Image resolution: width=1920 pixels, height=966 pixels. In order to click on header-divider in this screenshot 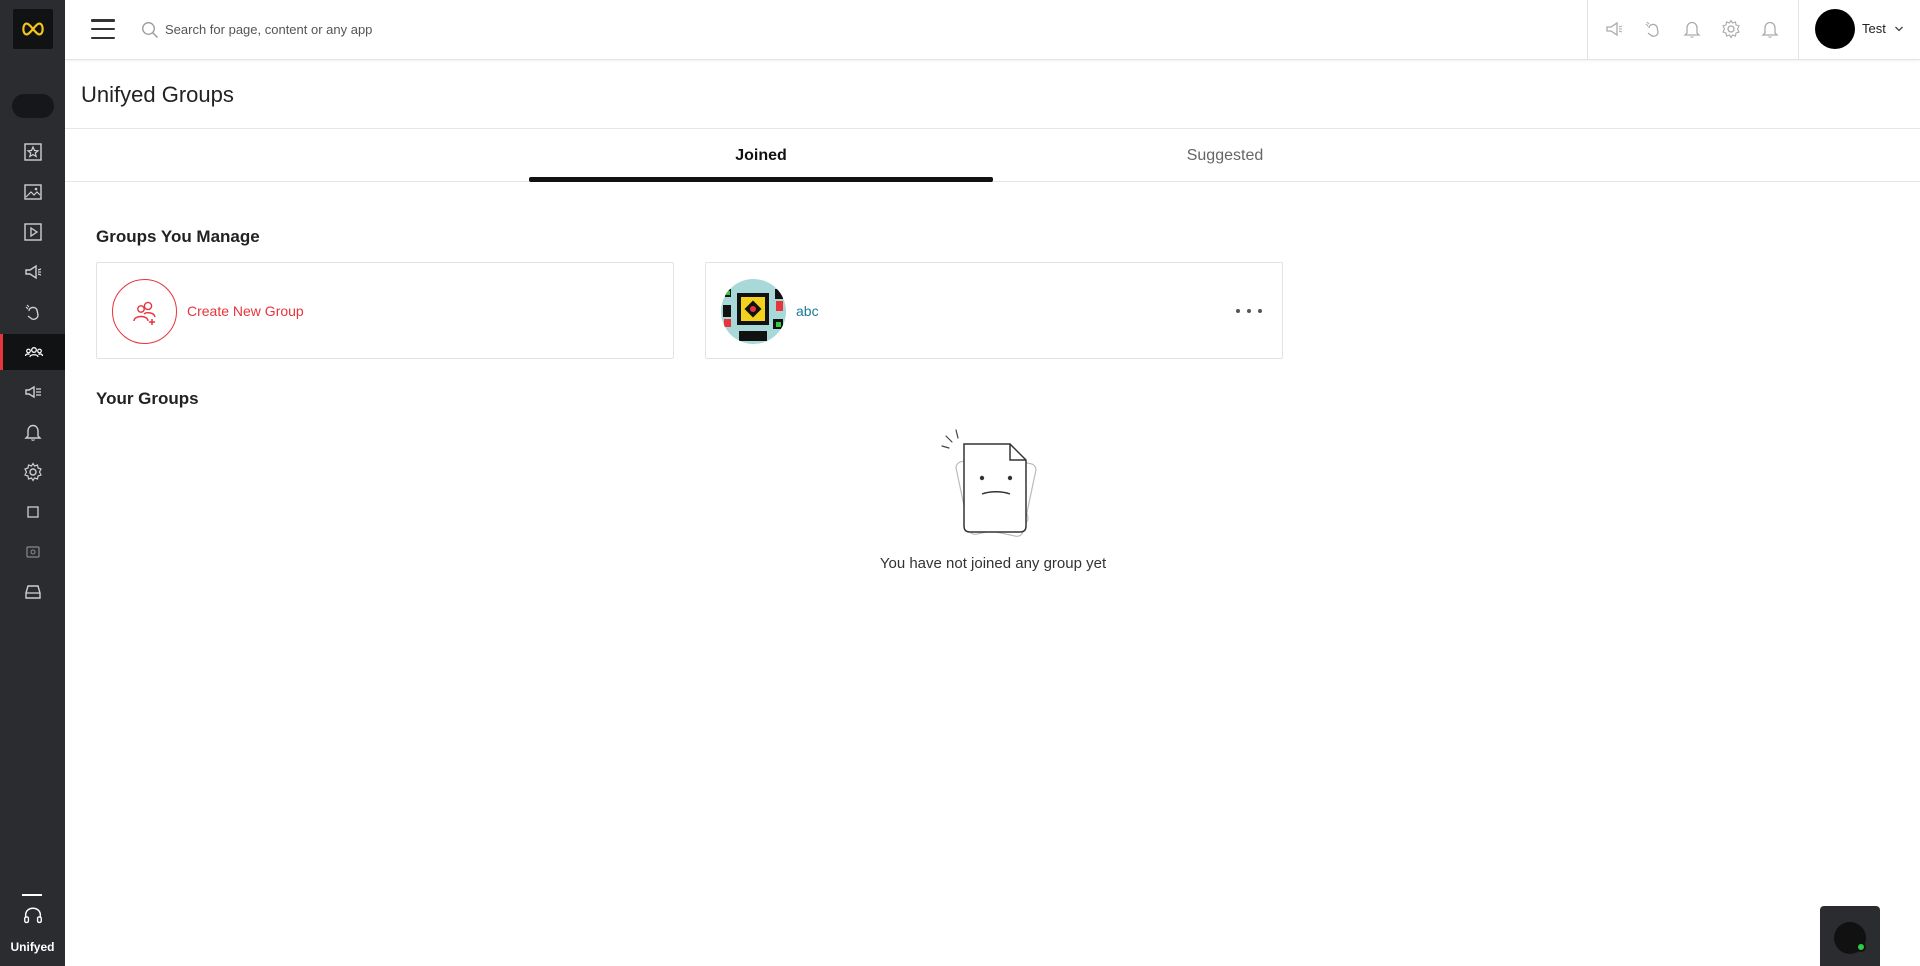, I will do `click(992, 128)`.